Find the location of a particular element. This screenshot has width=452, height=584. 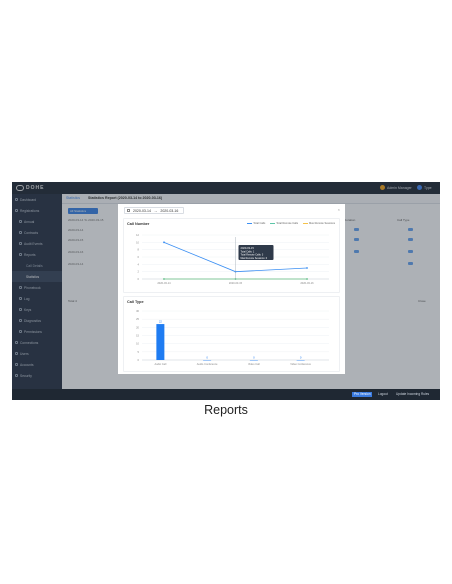

date-range-picker: 2020-03-14 → 2020-03-16 is located at coordinates (154, 210).